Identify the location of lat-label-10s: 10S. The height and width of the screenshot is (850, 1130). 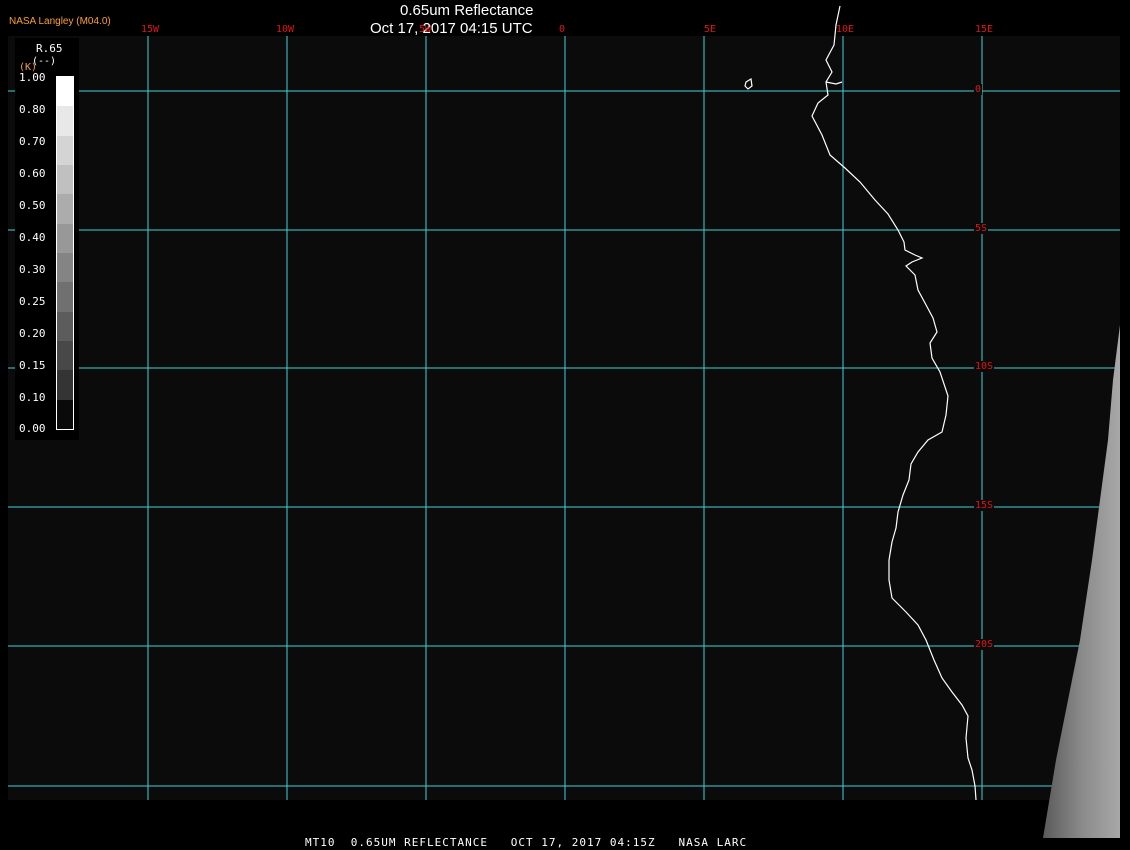
(984, 366).